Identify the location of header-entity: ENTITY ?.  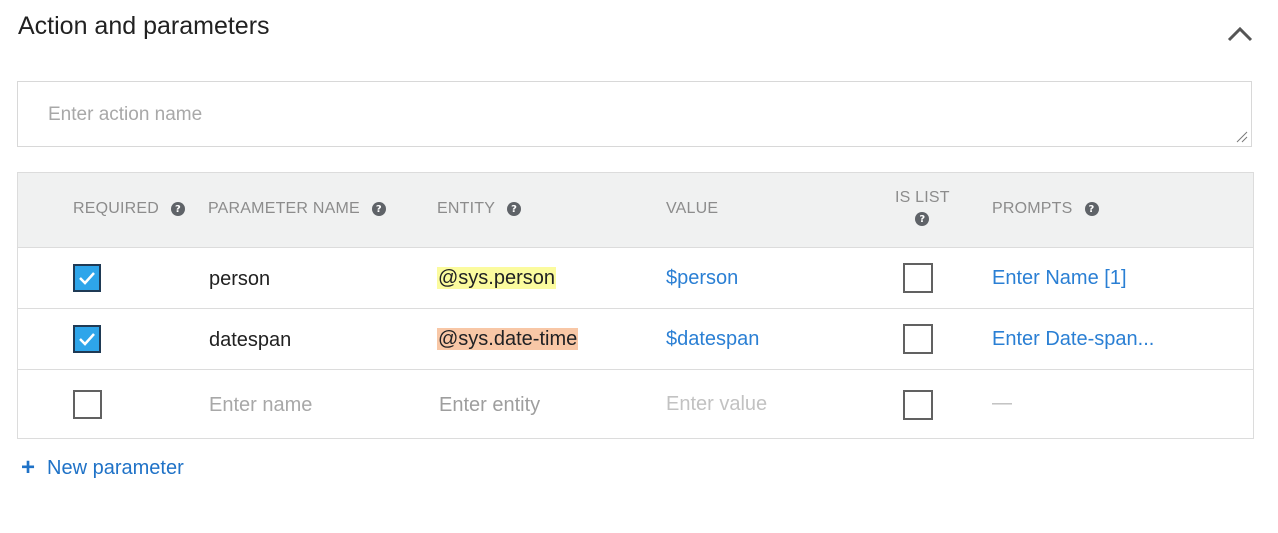
(479, 209).